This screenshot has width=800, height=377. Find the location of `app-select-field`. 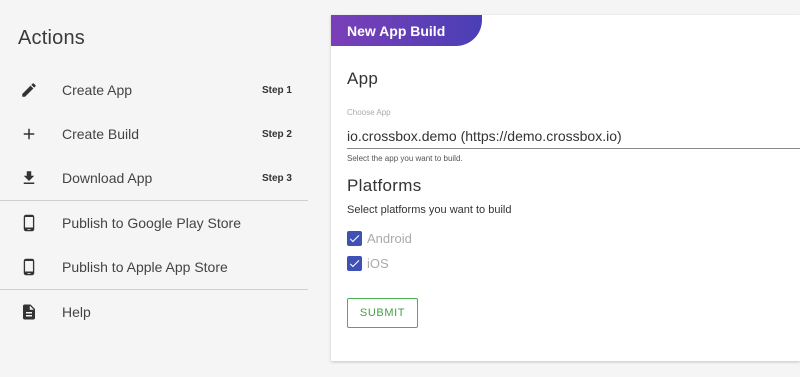

app-select-field is located at coordinates (573, 136).